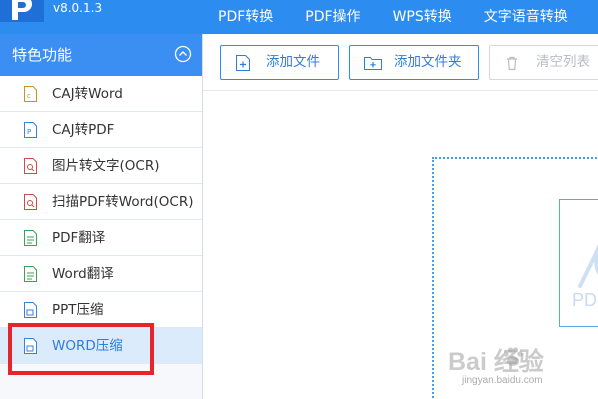  I want to click on clear-list-button: 清空列表, so click(543, 62).